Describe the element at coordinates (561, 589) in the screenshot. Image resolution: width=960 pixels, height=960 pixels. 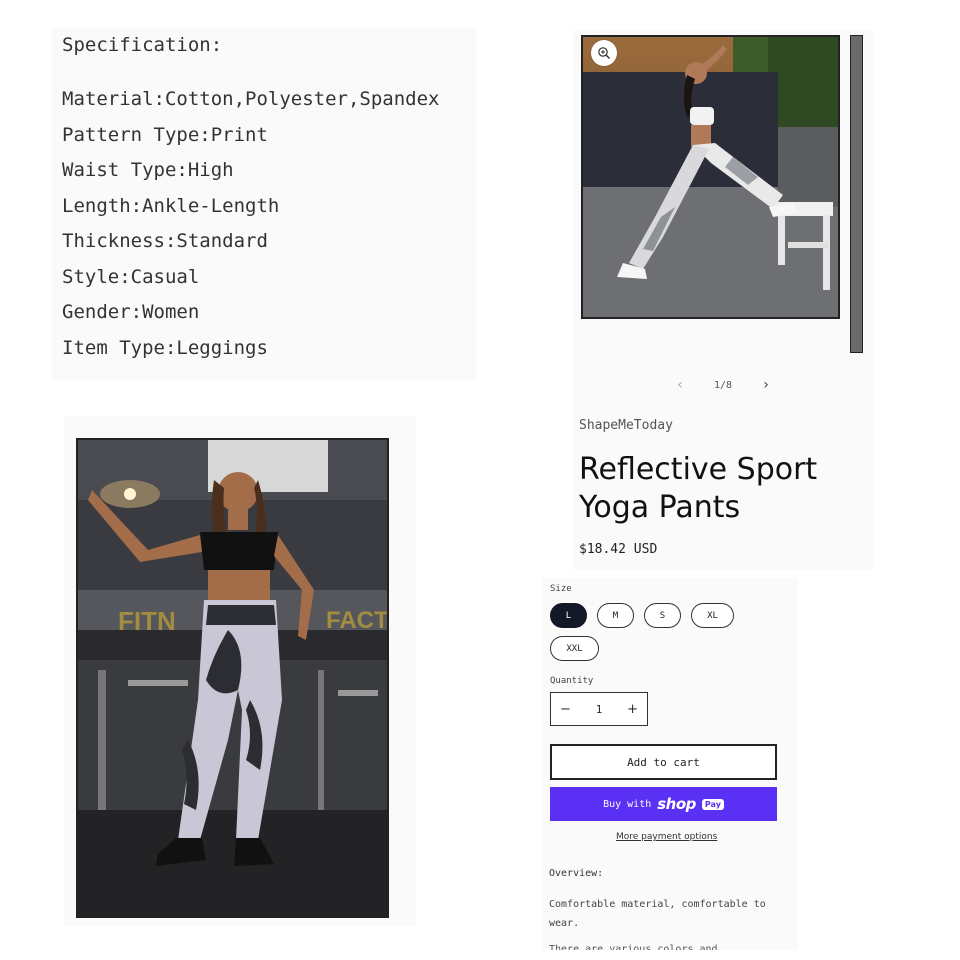
I see `size-label: Size` at that location.